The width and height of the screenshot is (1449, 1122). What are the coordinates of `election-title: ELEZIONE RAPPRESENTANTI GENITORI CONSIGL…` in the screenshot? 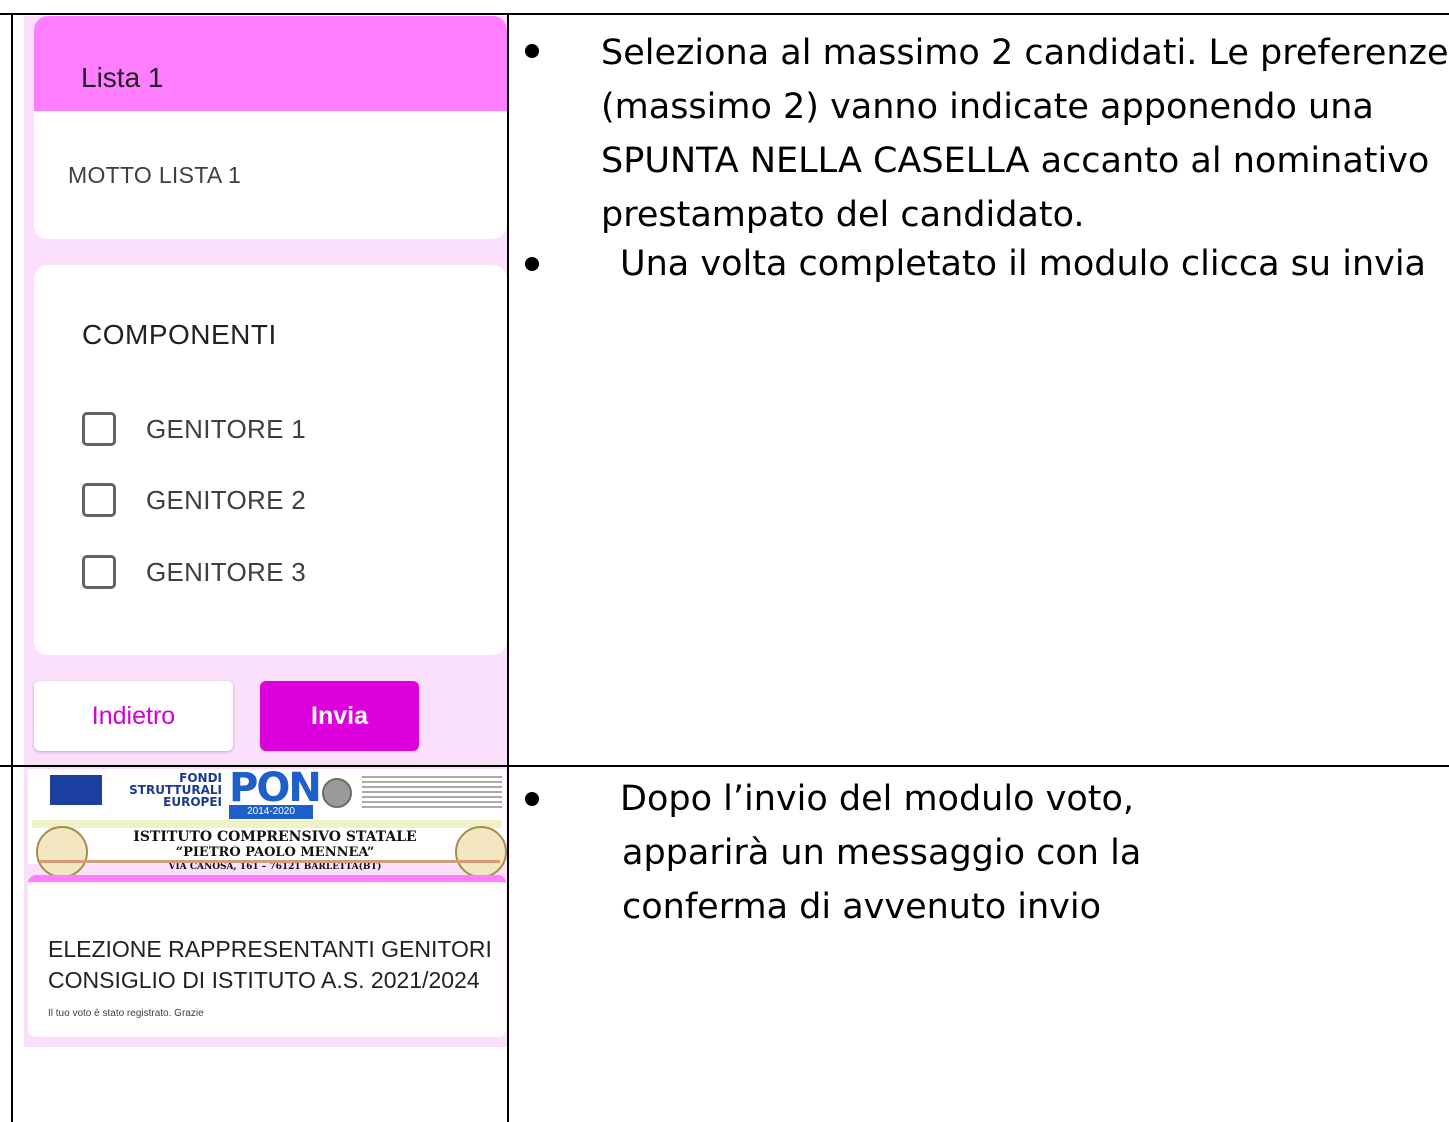 It's located at (270, 964).